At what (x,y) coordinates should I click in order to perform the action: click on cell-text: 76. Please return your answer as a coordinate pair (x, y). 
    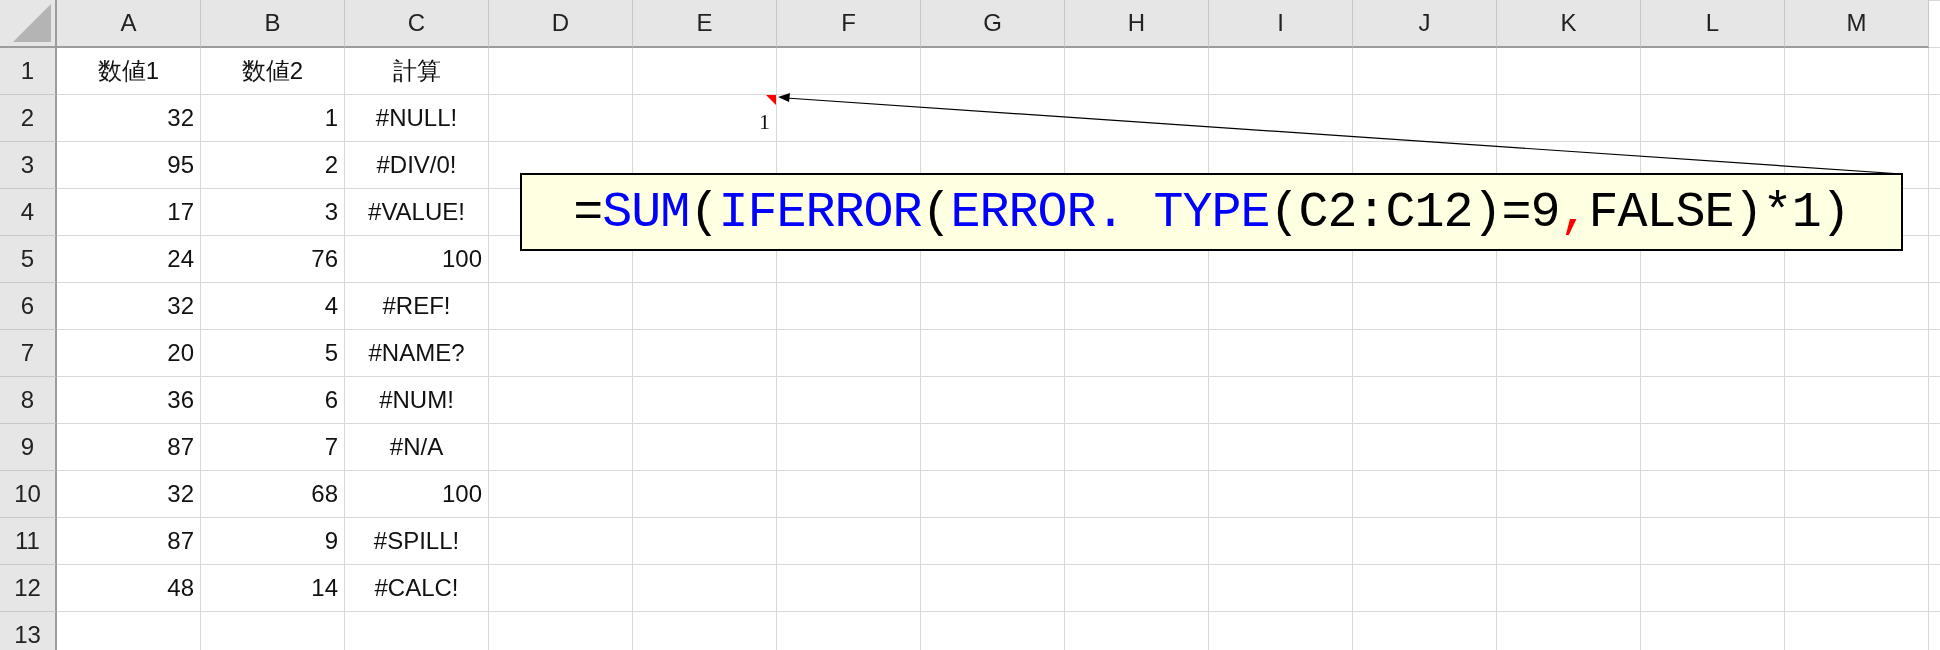
    Looking at the image, I should click on (324, 259).